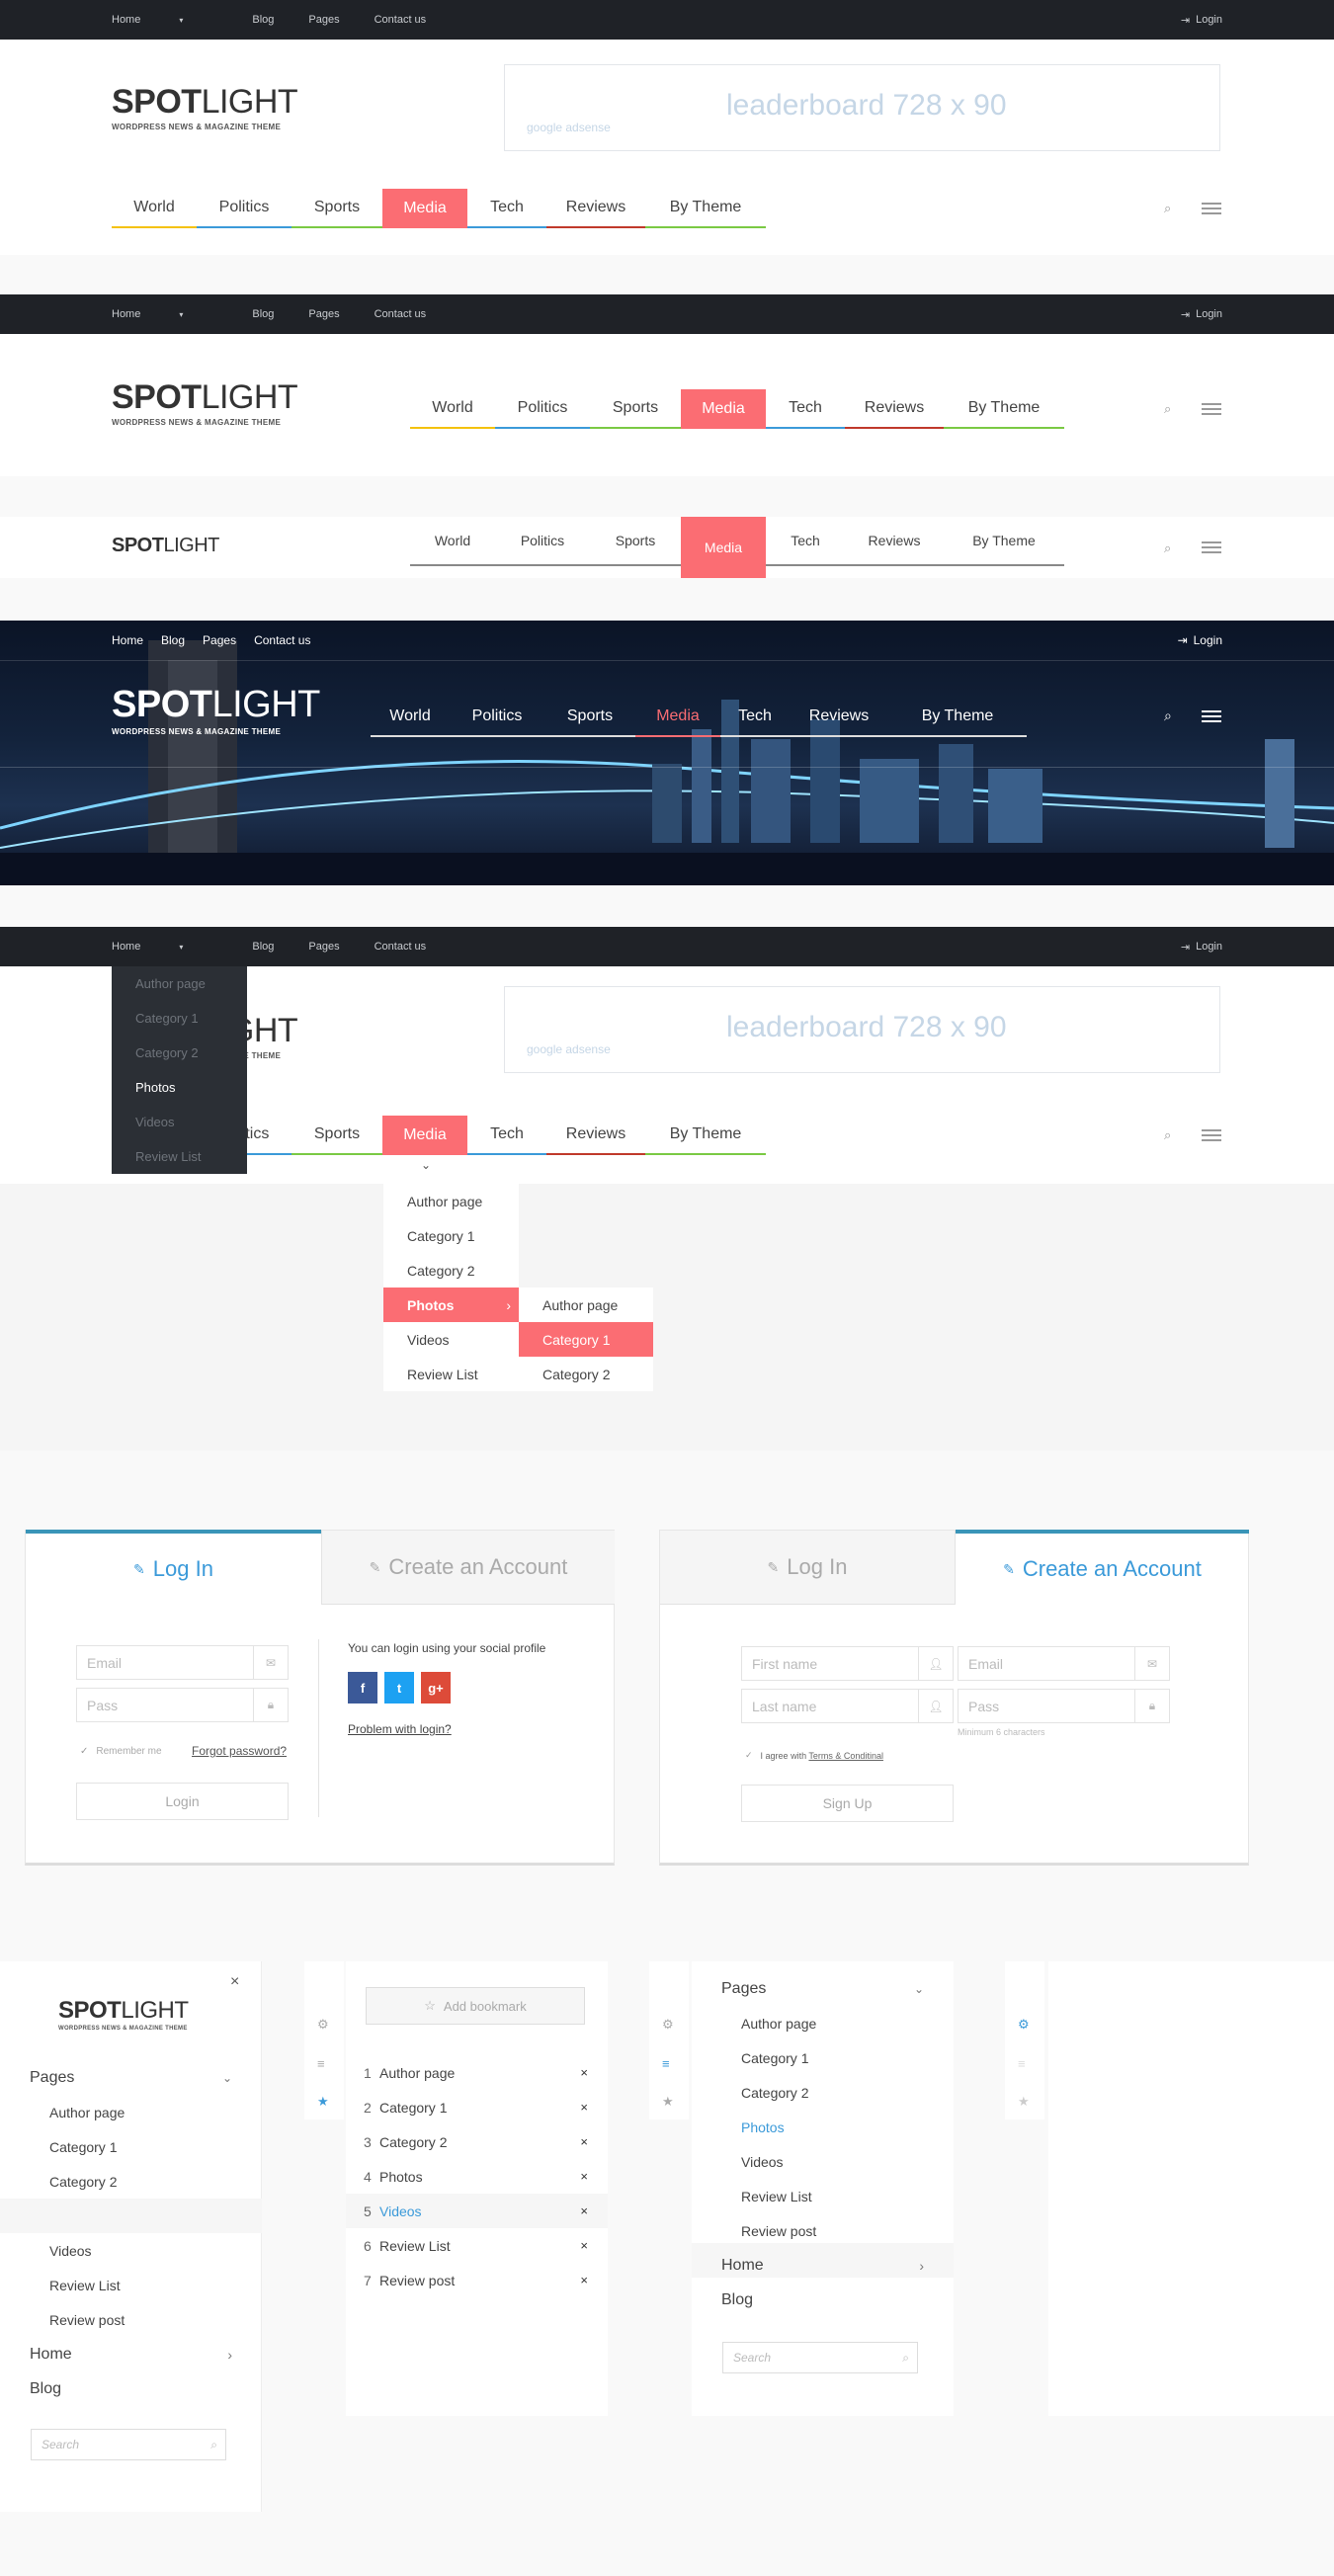 This screenshot has height=2576, width=1334. Describe the element at coordinates (45, 2388) in the screenshot. I see `menu-blog: Blog` at that location.